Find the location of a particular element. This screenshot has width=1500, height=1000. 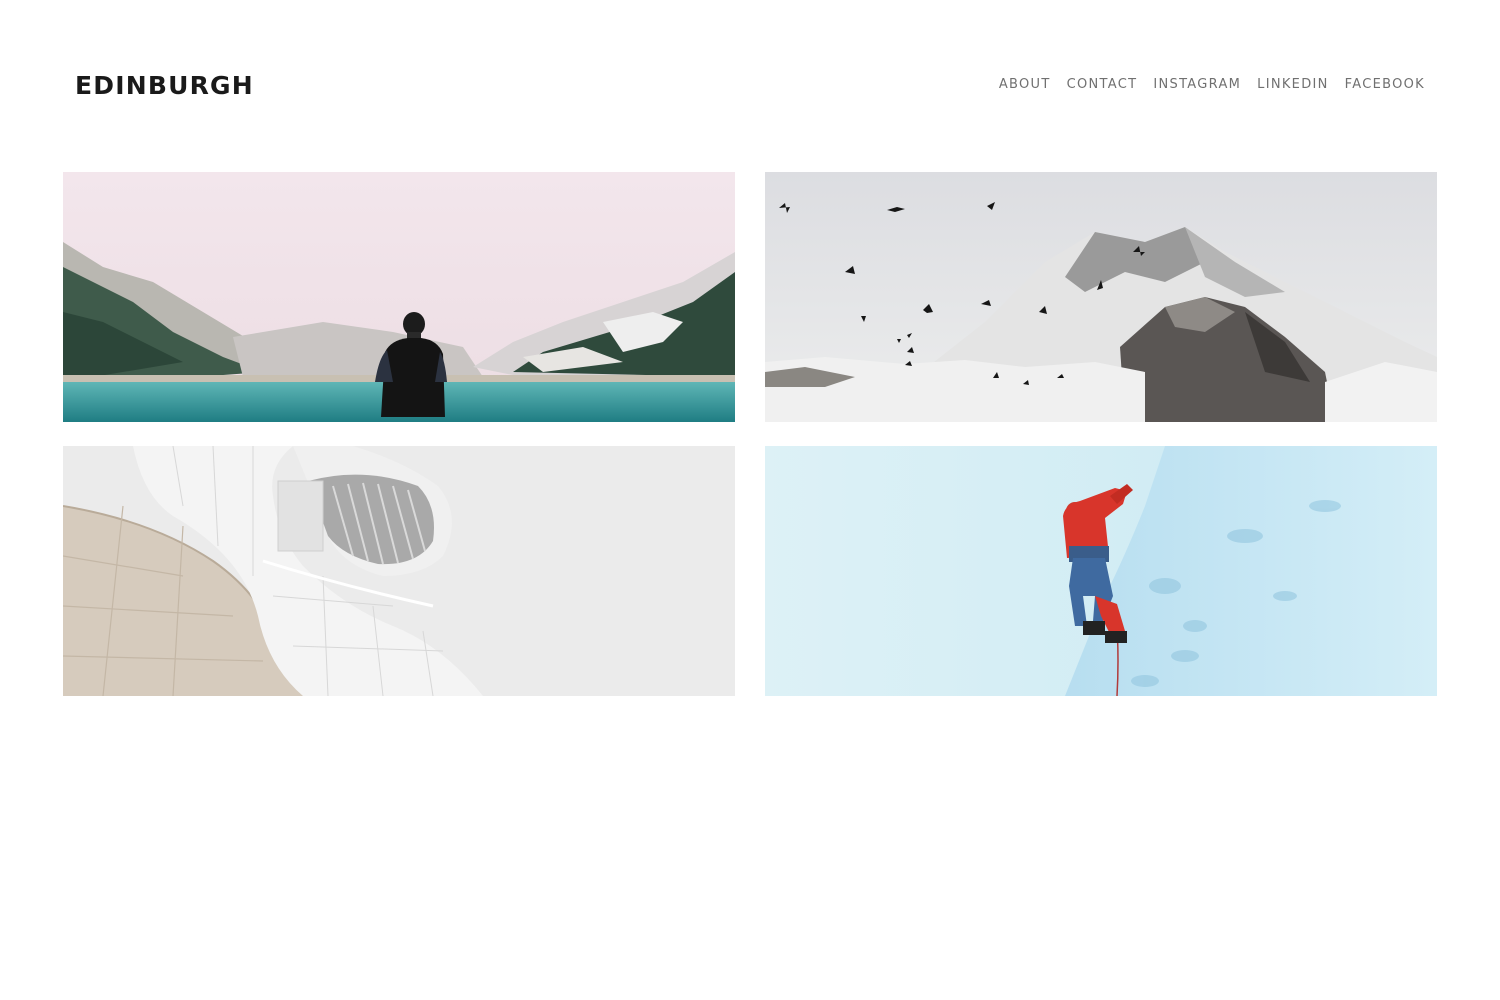

architecture-image is located at coordinates (399, 571).